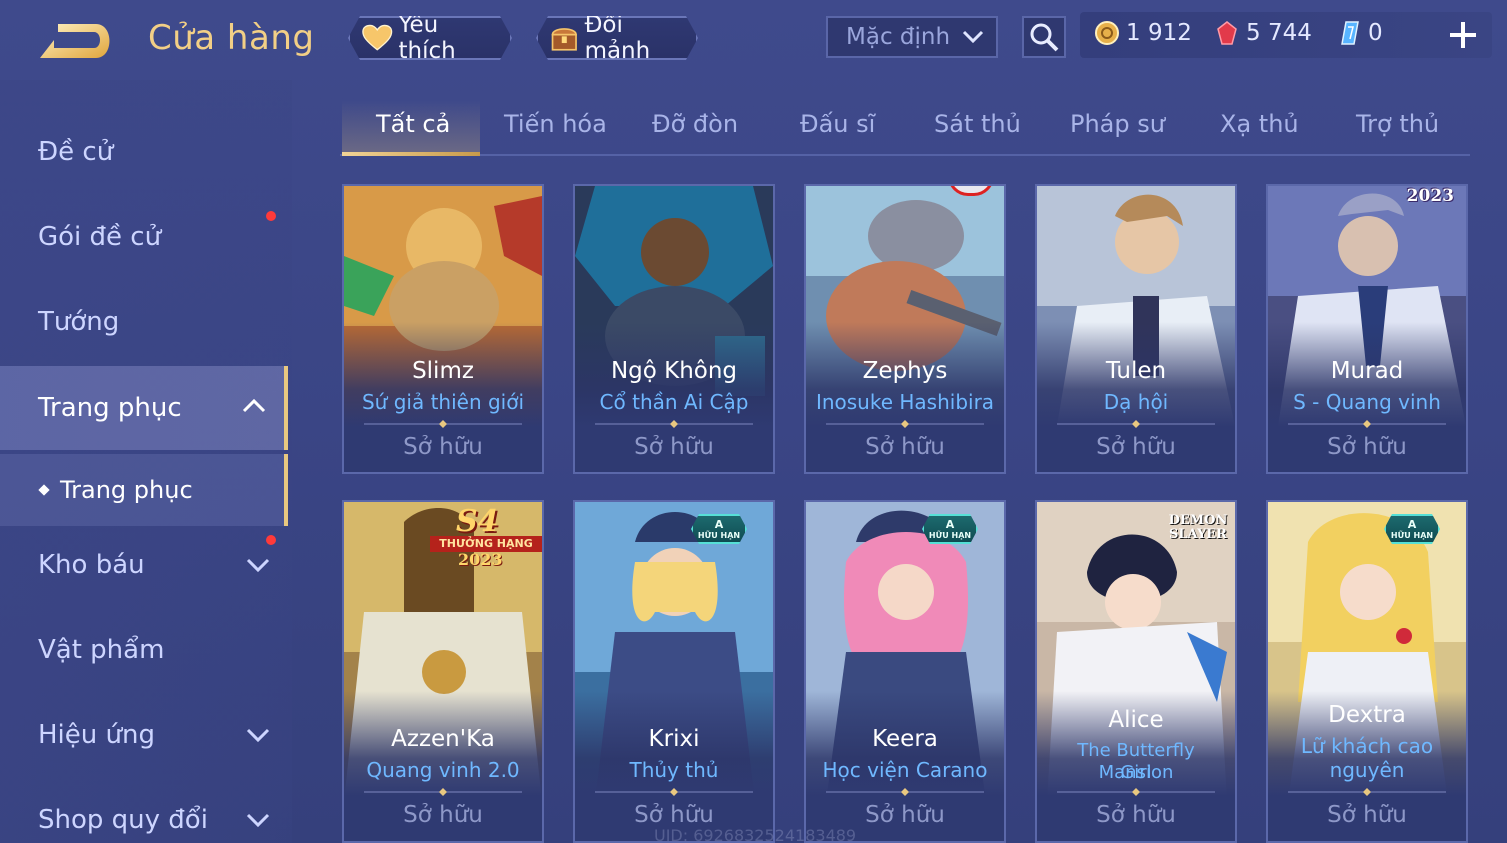 The image size is (1507, 843). I want to click on exchange-shards-button: Đổi mảnh, so click(617, 38).